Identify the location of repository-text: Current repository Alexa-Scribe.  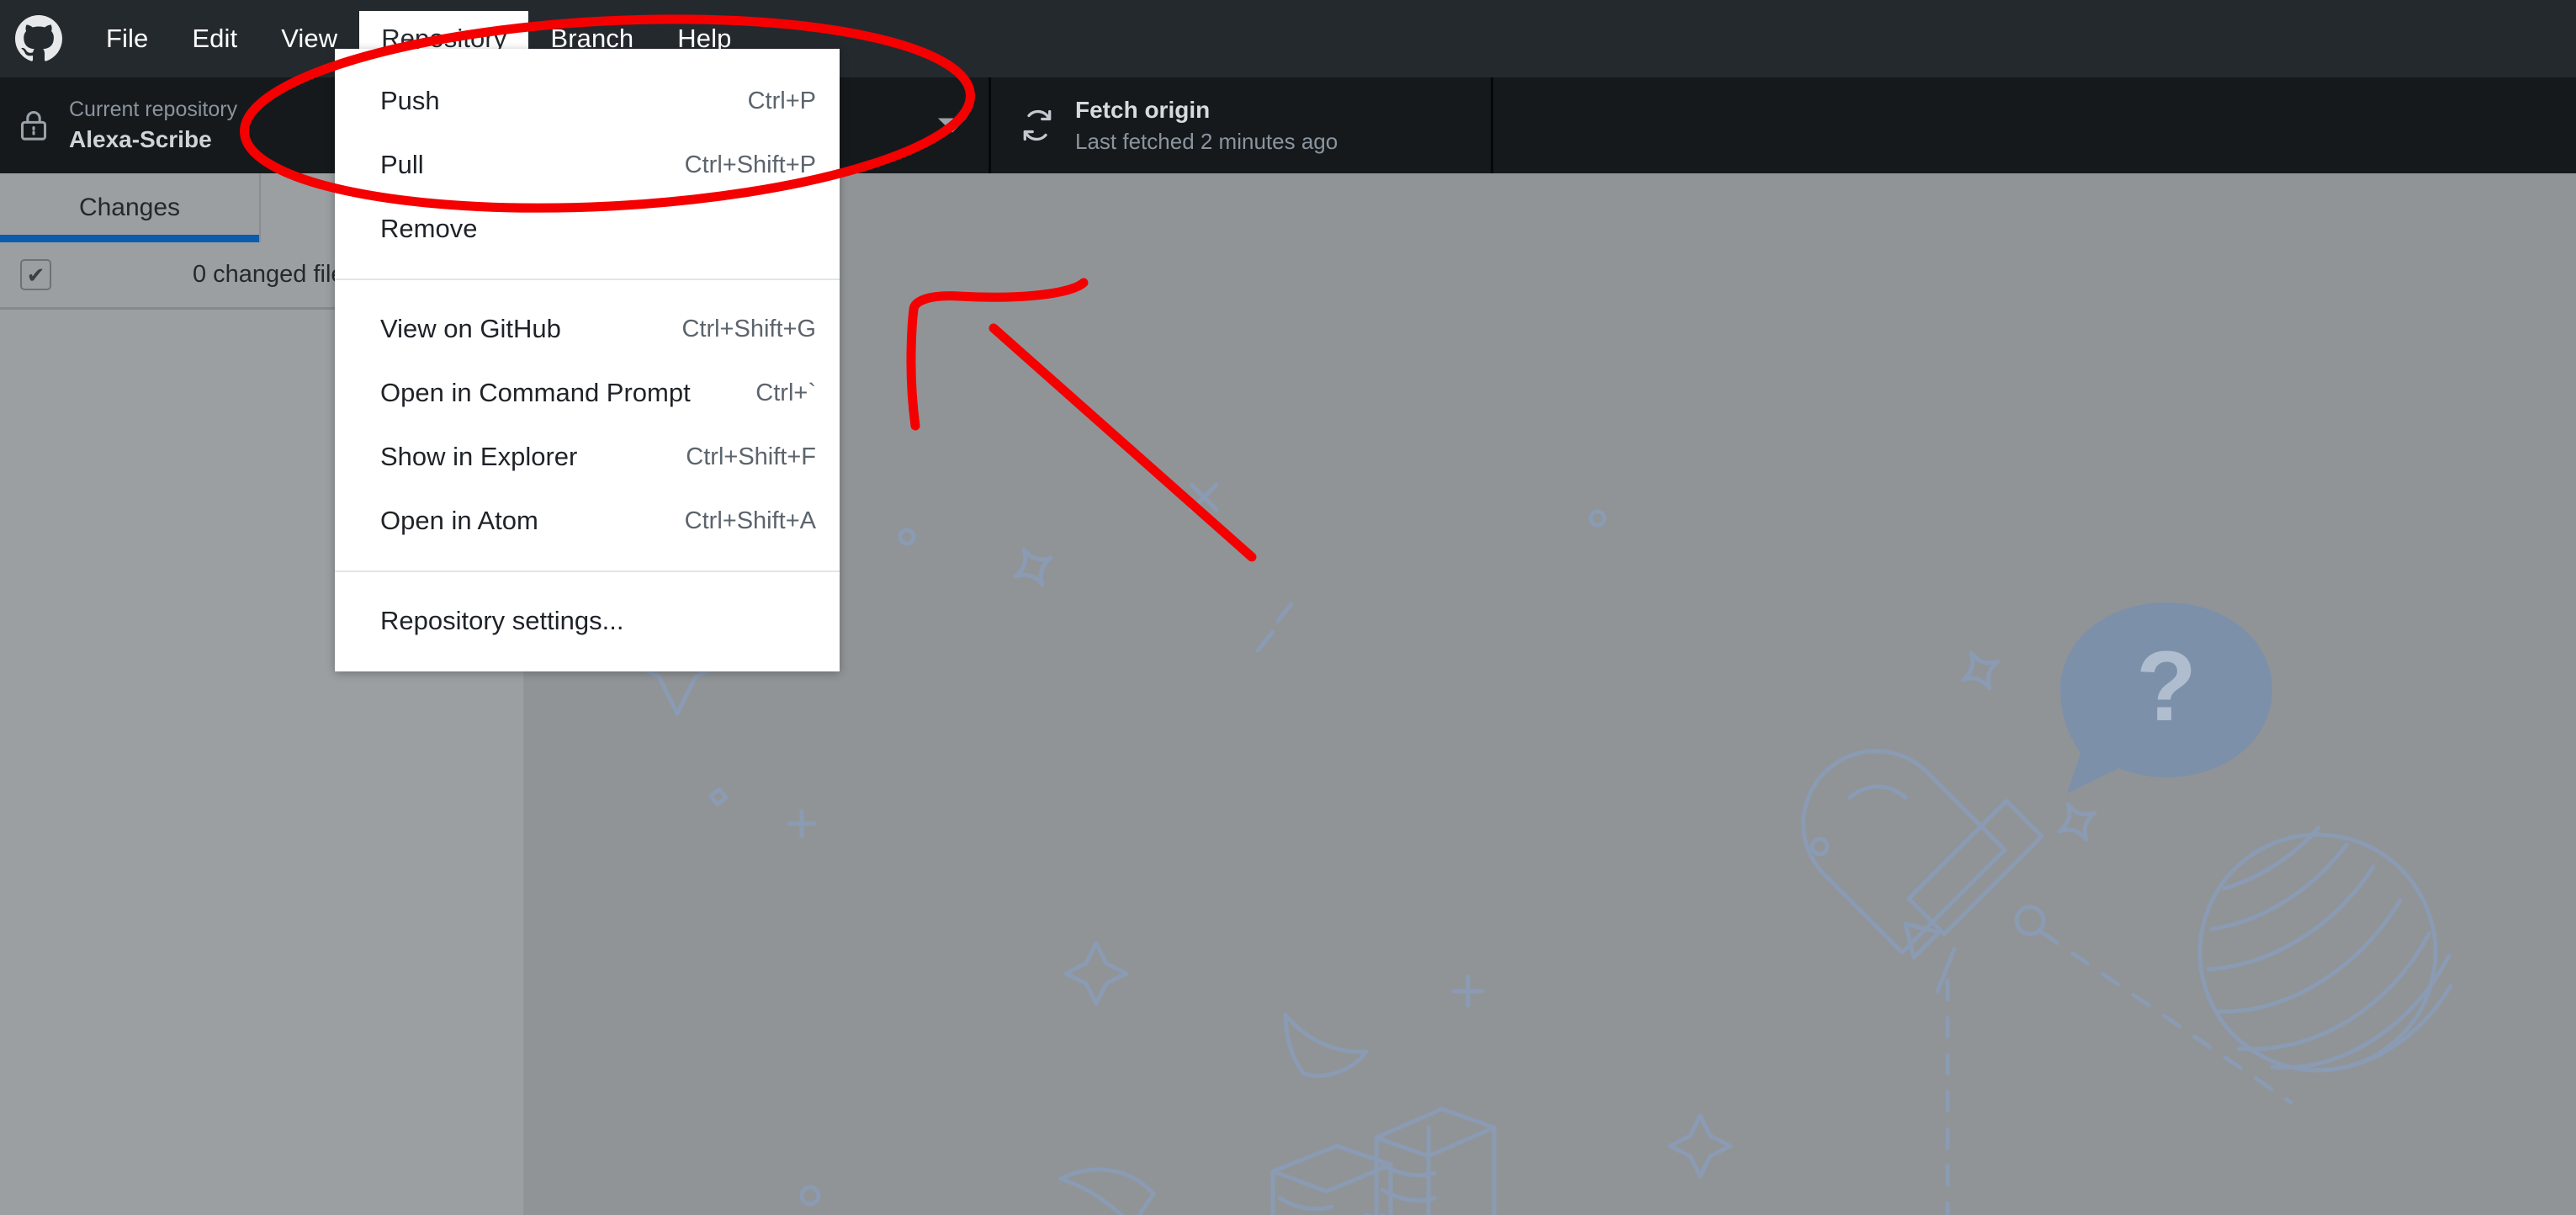
(153, 125).